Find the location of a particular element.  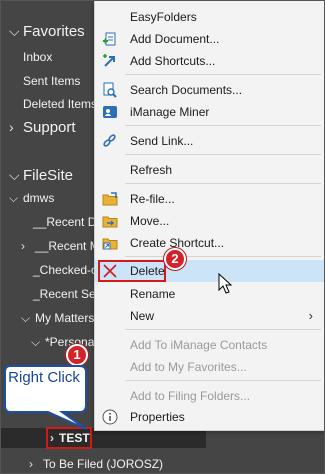

nav-dmws: ⌵ dmws is located at coordinates (31, 198).